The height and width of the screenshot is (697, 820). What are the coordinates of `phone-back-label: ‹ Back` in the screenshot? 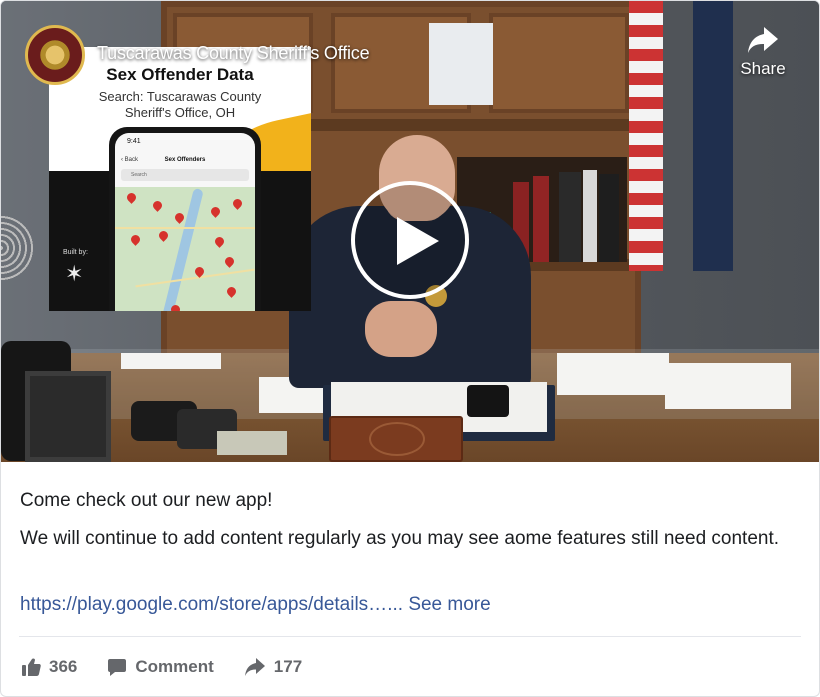 It's located at (130, 160).